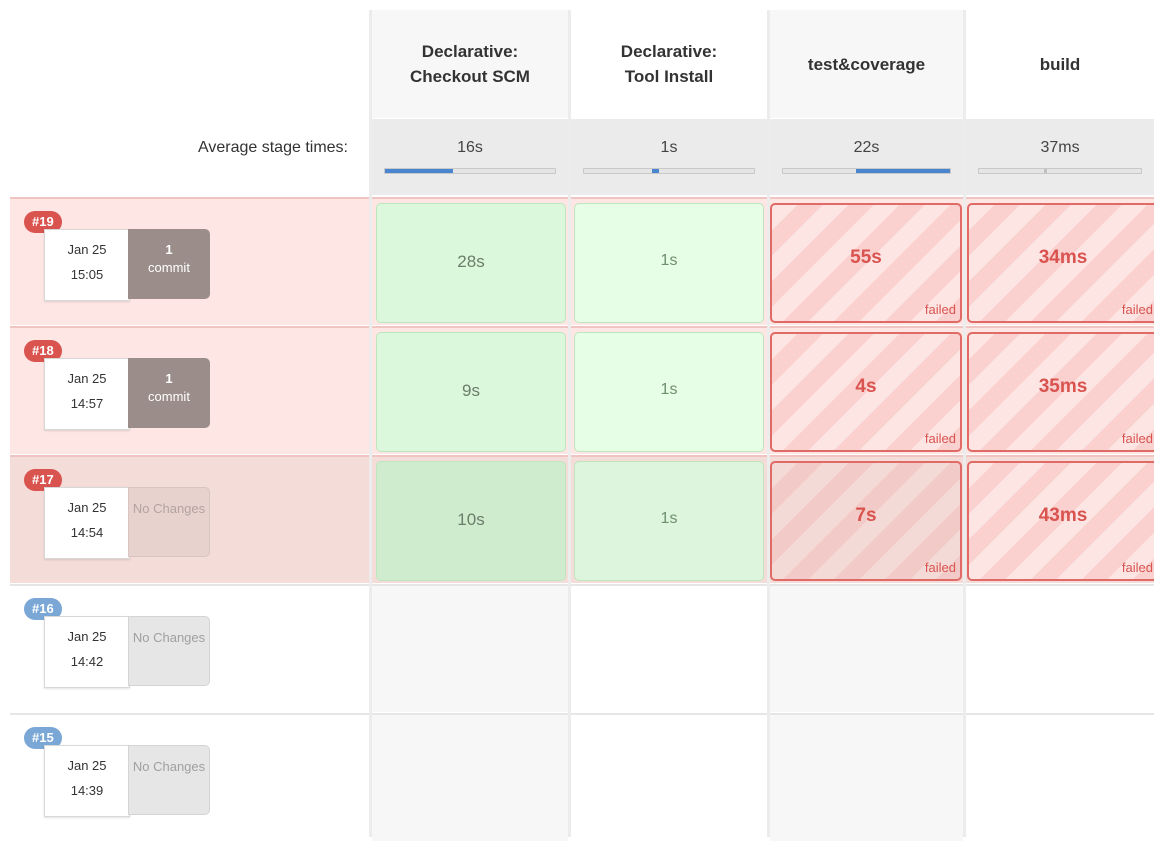  I want to click on build-summary: #16 Jan 25 14:42 No Changes, so click(190, 650).